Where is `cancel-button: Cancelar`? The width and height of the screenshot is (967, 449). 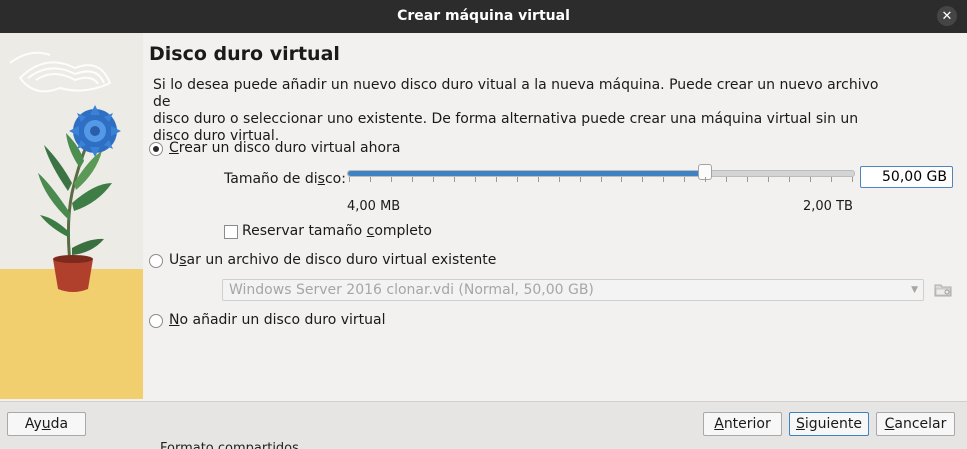
cancel-button: Cancelar is located at coordinates (915, 424).